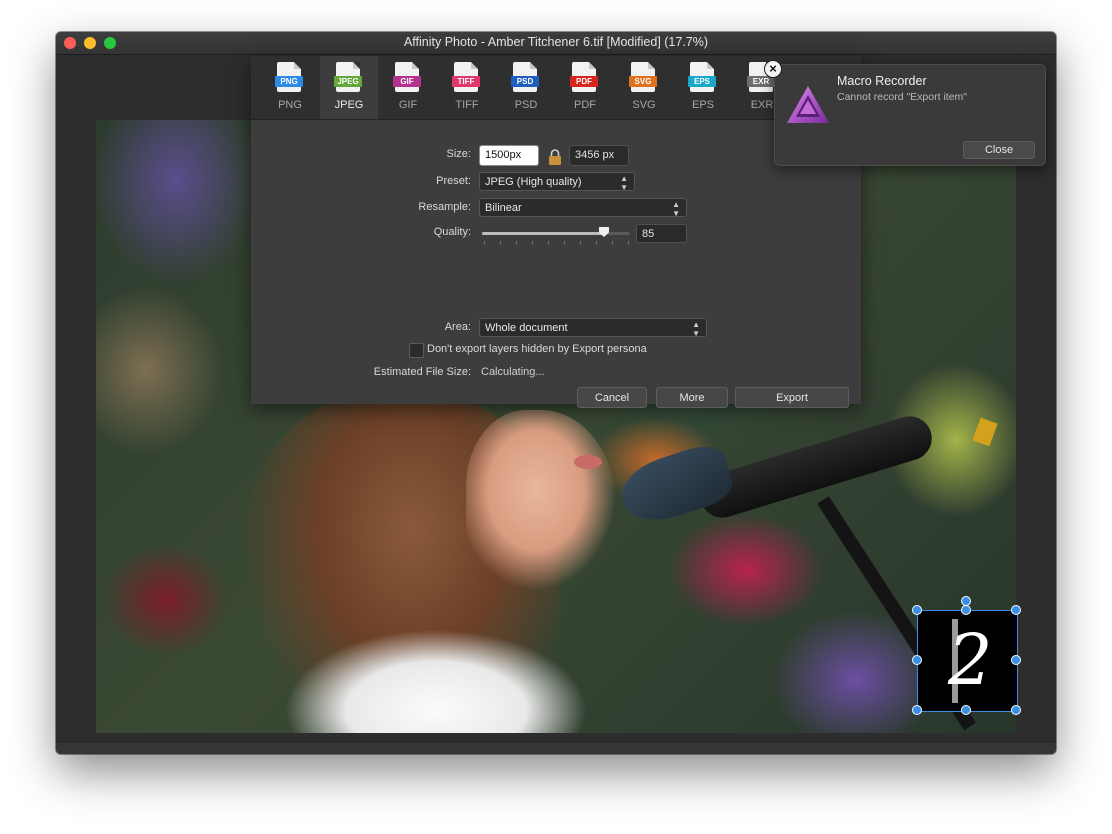 This screenshot has height=834, width=1112. What do you see at coordinates (643, 81) in the screenshot?
I see `format-tag: SVG` at bounding box center [643, 81].